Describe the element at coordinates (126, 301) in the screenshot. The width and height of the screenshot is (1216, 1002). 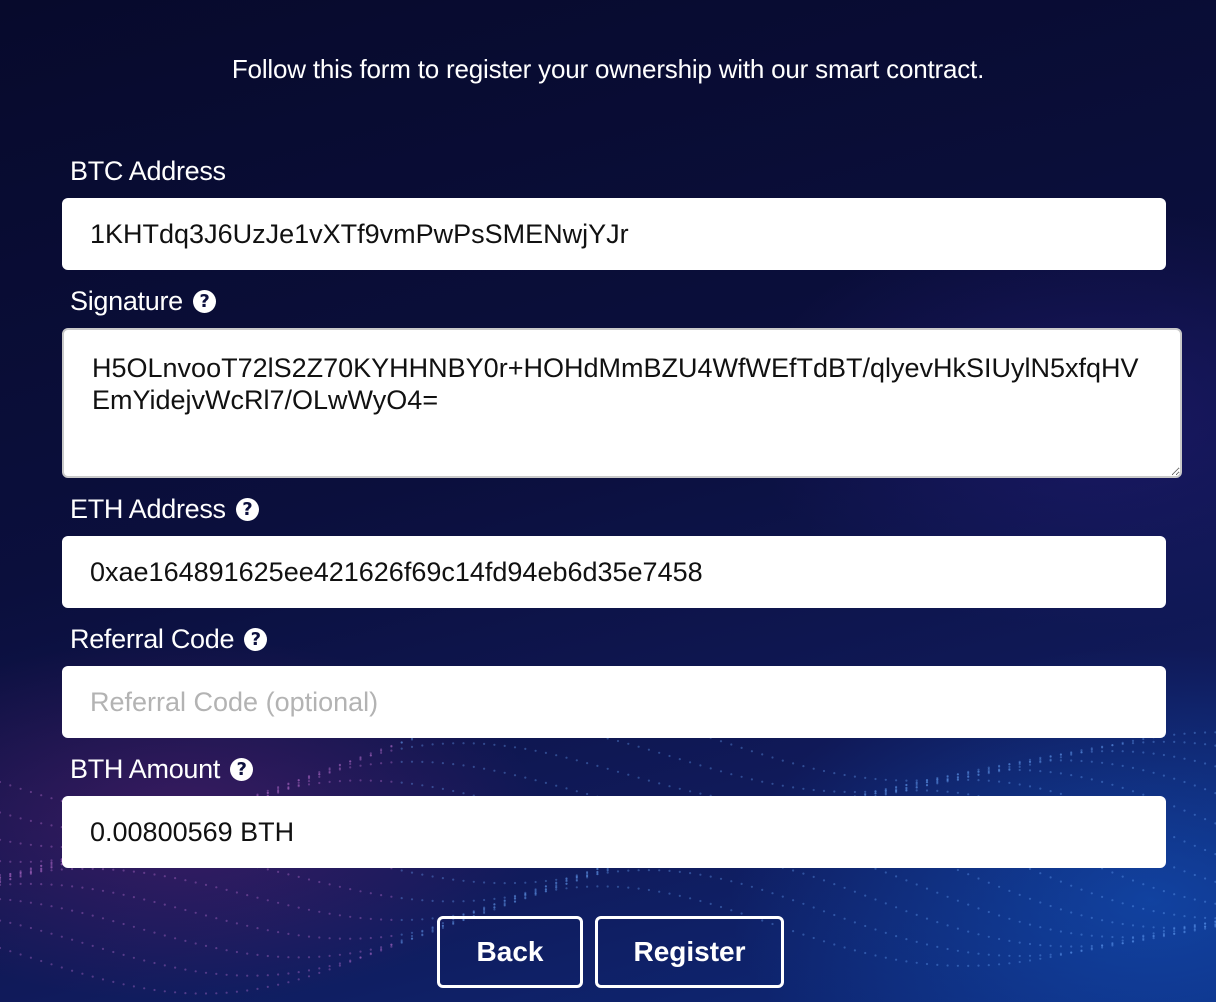
I see `signature-label: Signature` at that location.